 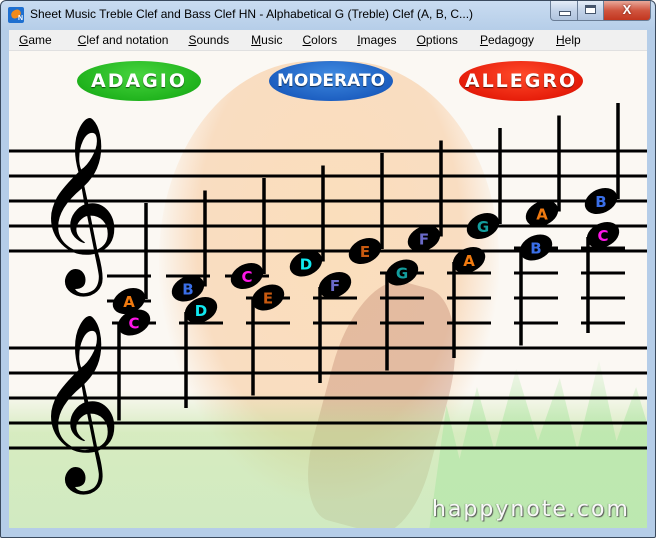 What do you see at coordinates (441, 40) in the screenshot?
I see `menu-label: ptions` at bounding box center [441, 40].